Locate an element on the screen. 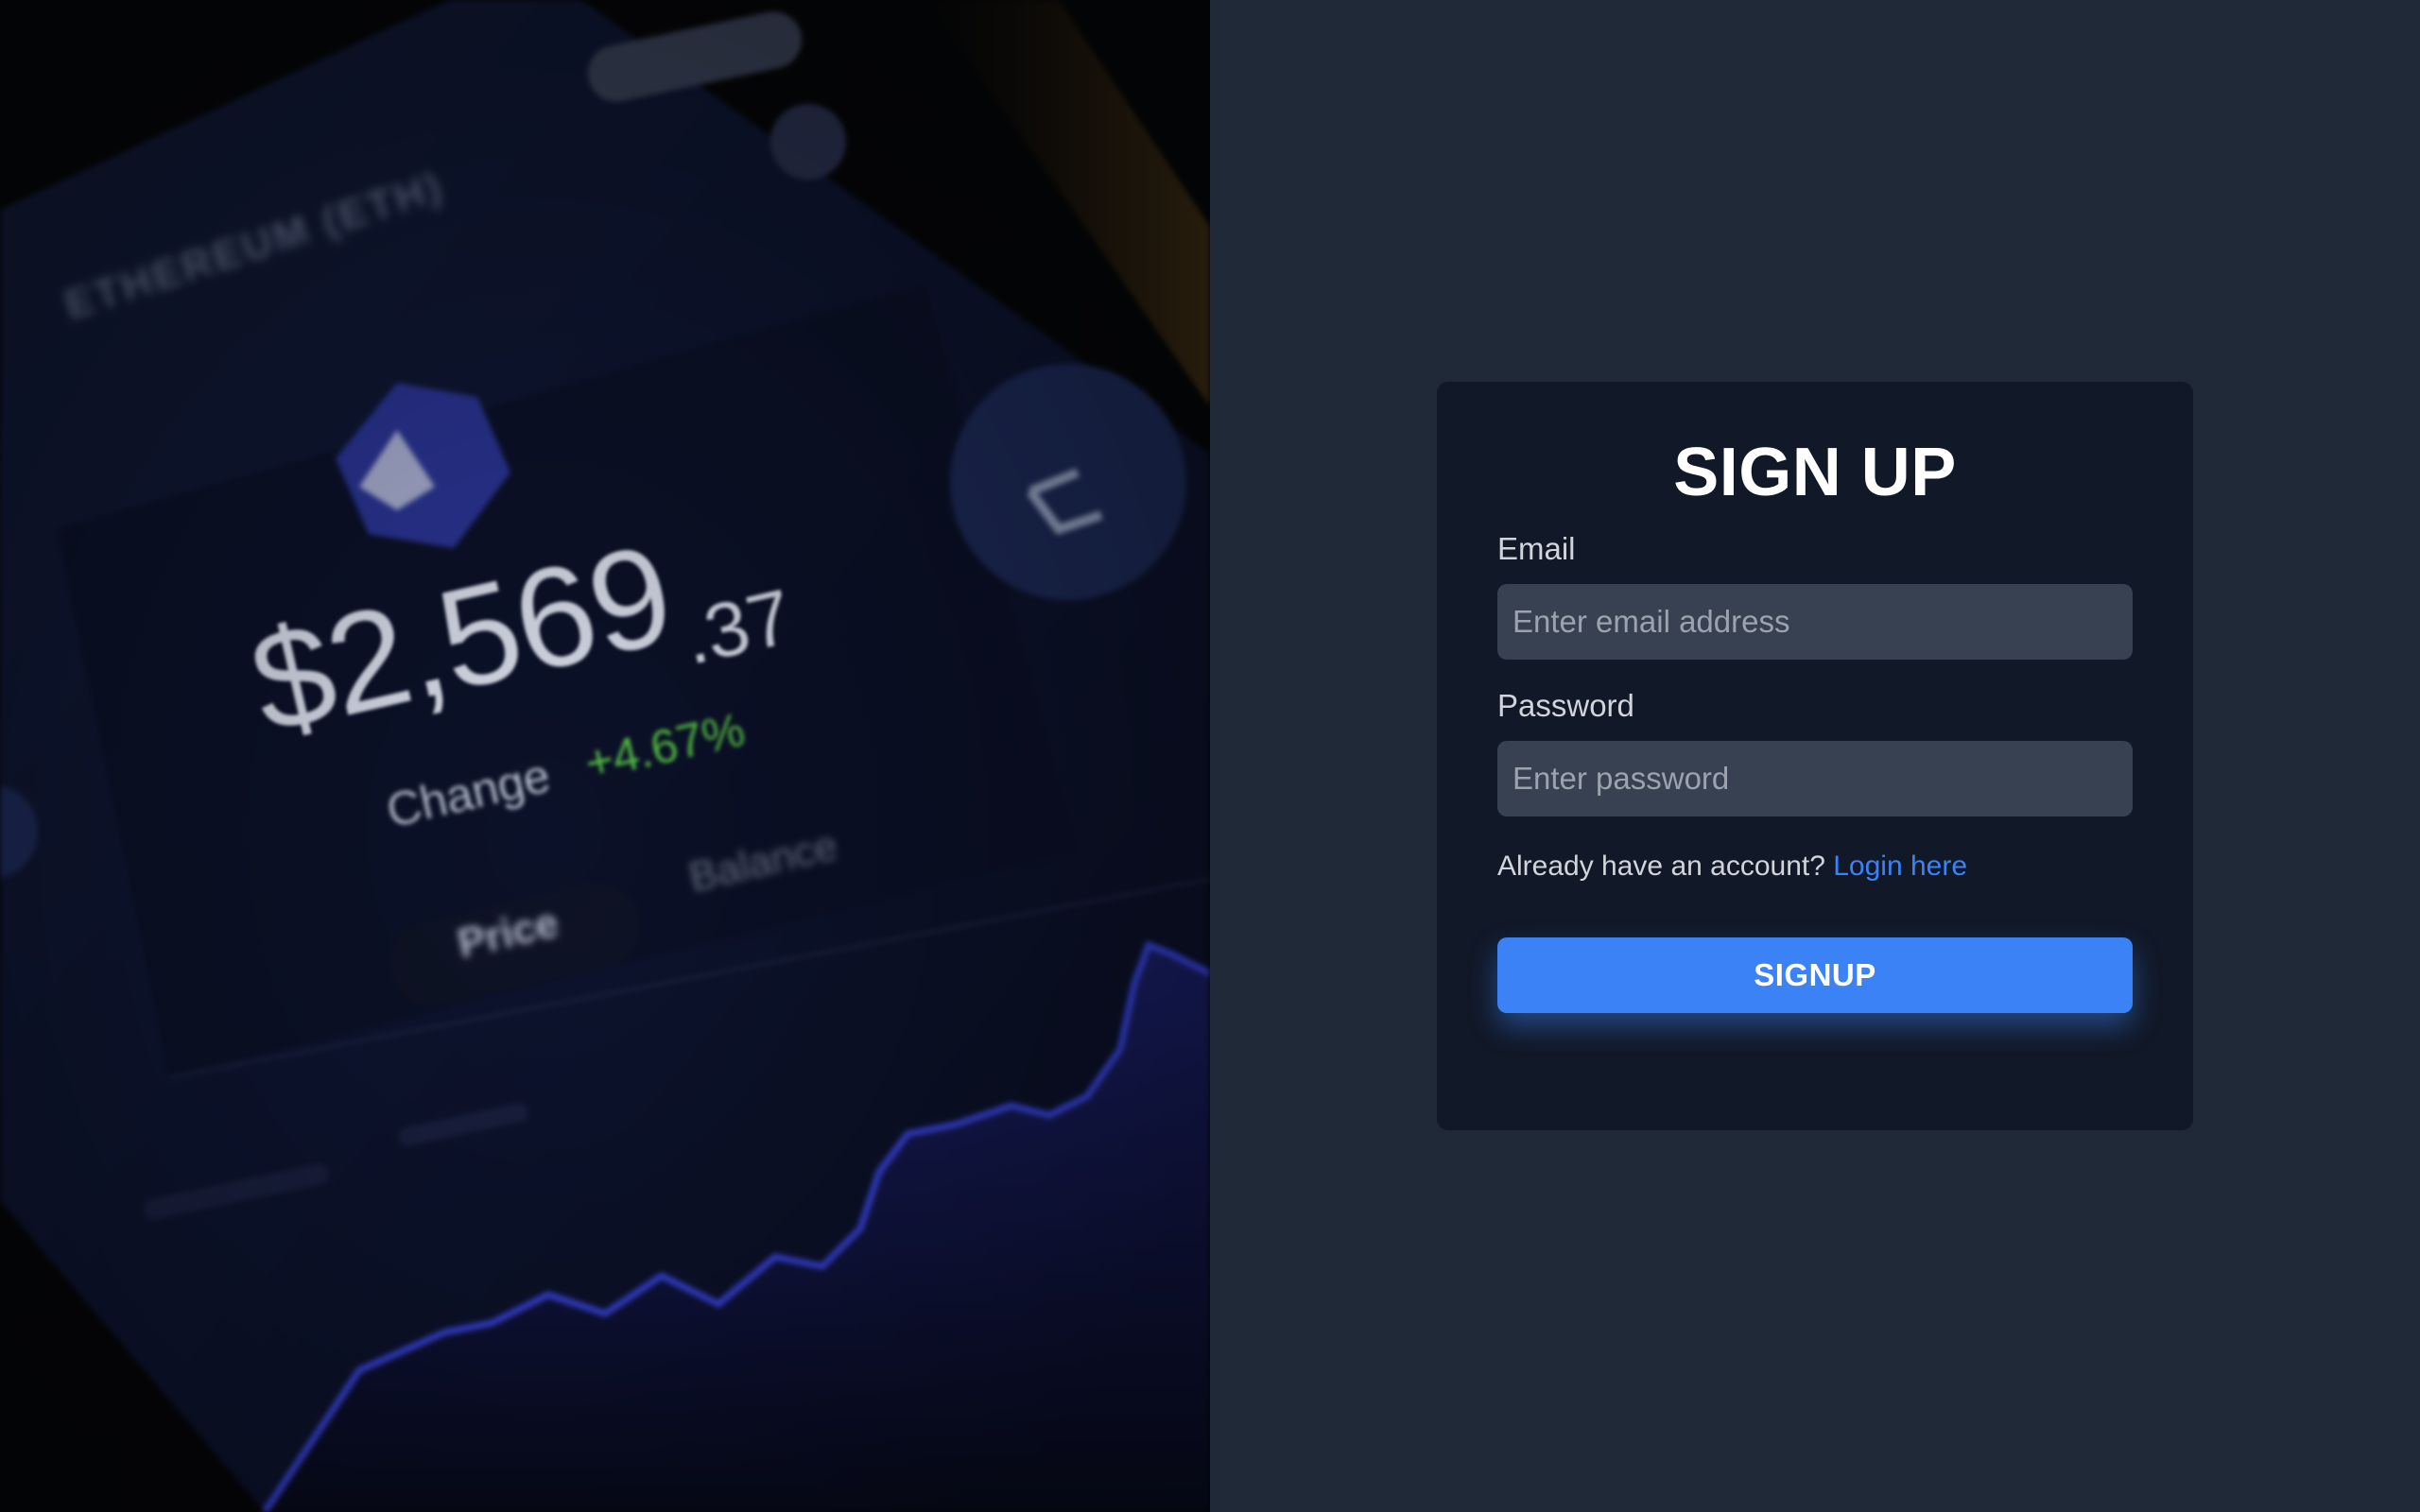 This screenshot has height=1512, width=2420. email-field is located at coordinates (1815, 622).